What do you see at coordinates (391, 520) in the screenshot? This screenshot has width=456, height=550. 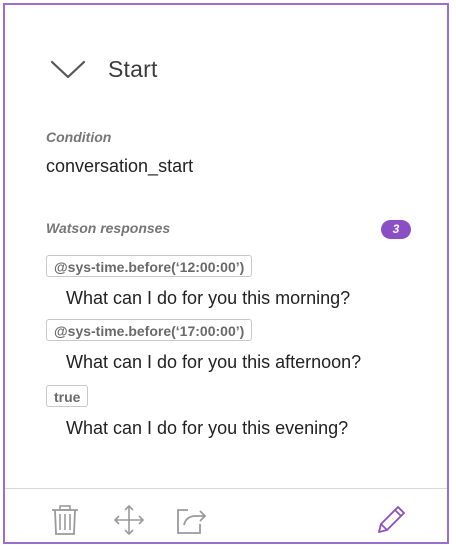 I see `pencil-icon` at bounding box center [391, 520].